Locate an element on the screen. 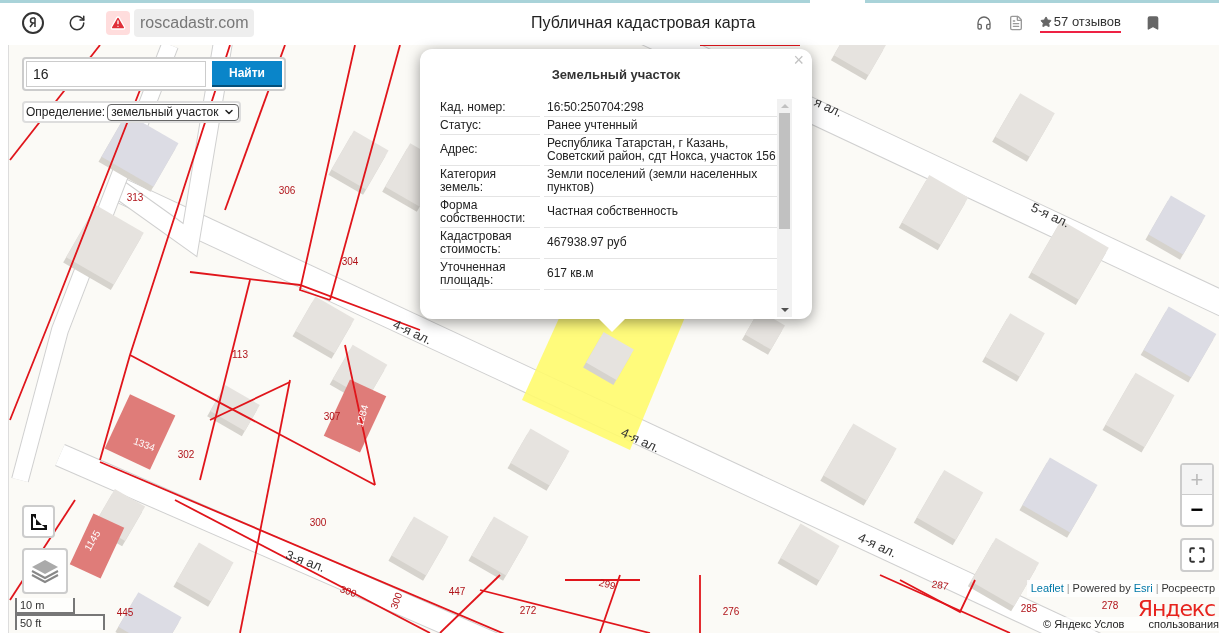  field-label: Форма собственности: is located at coordinates (490, 212).